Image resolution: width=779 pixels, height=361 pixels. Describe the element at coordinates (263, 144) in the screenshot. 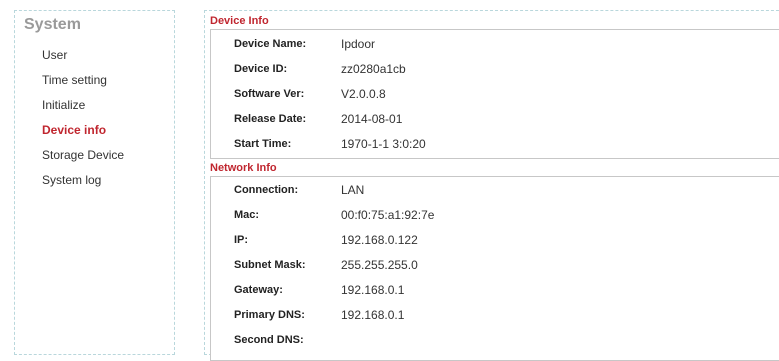

I see `start-time-label: Start Time:` at that location.